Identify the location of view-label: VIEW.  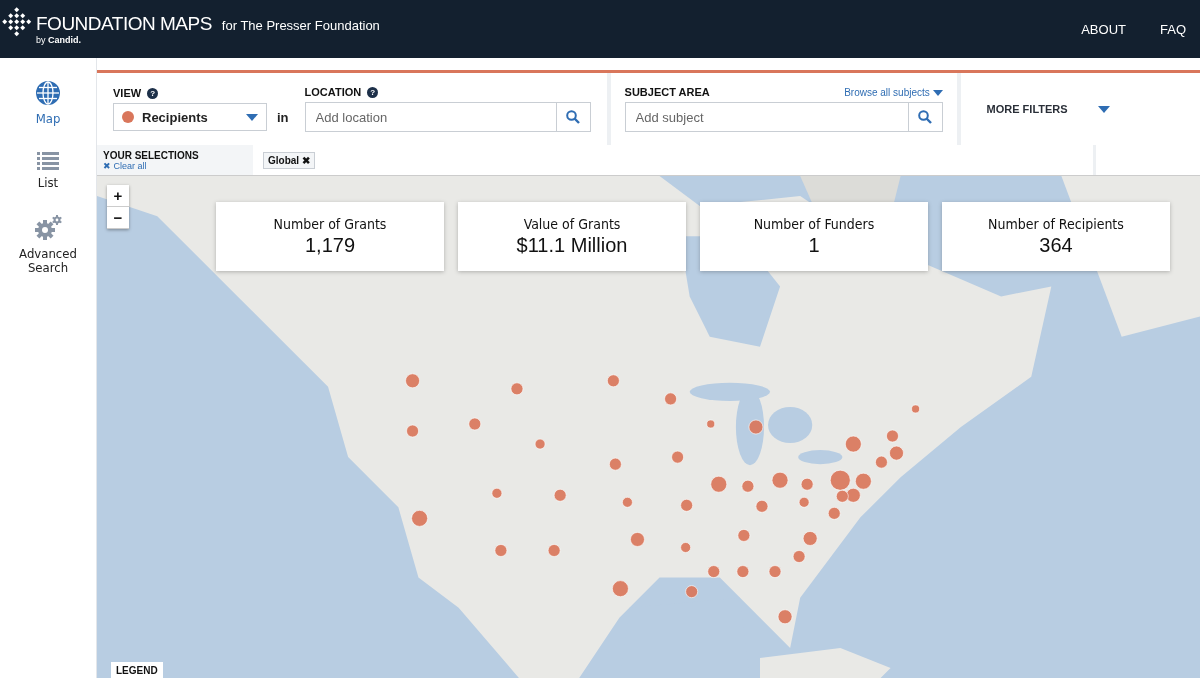
(127, 93).